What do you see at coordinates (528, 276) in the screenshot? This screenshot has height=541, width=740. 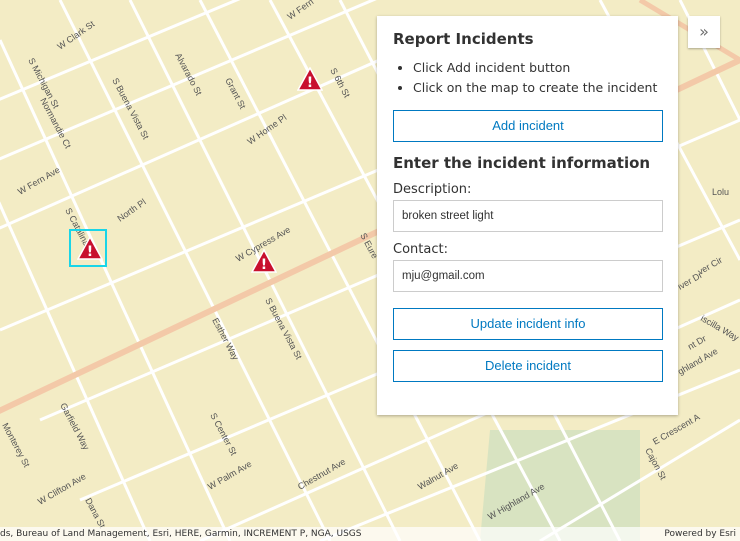 I see `contact-input: mju@gmail.com` at bounding box center [528, 276].